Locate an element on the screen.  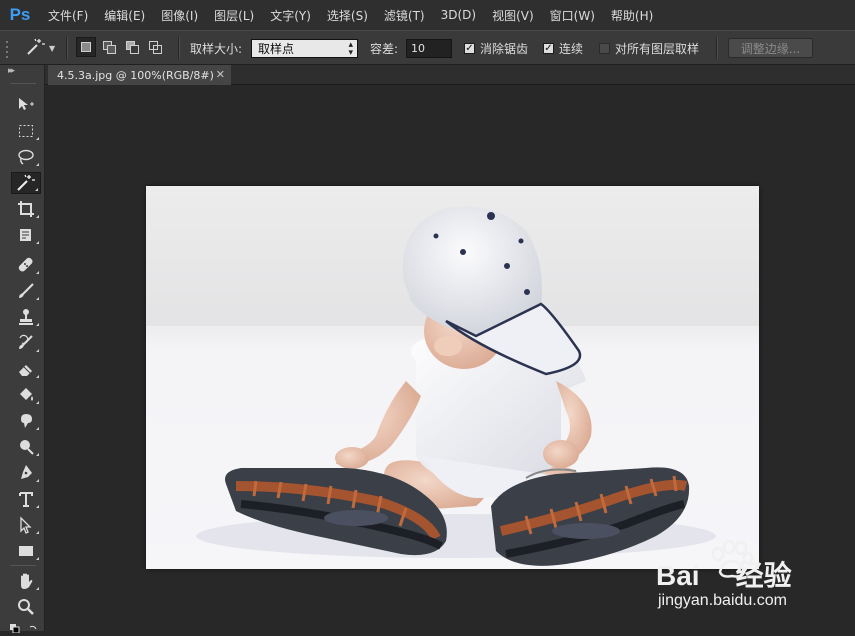
type-icon is located at coordinates (26, 499).